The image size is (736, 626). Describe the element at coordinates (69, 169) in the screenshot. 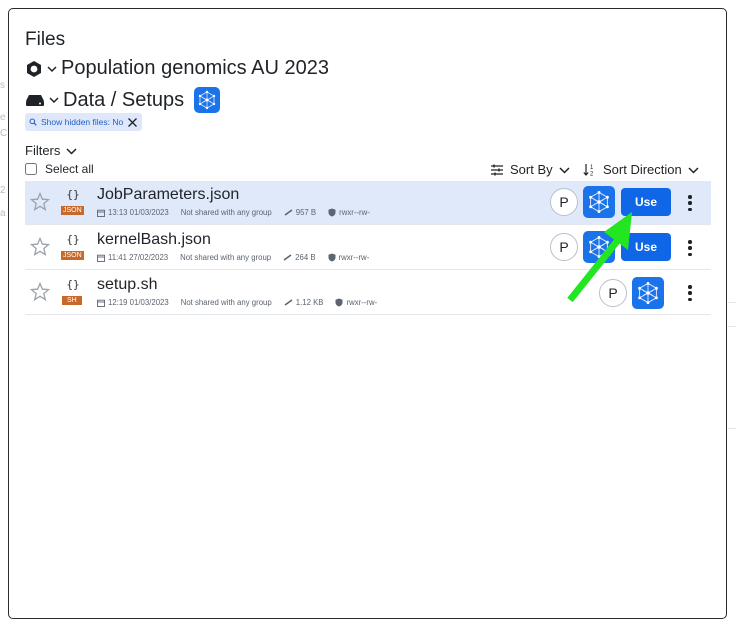

I see `select-all-label: Select all` at that location.